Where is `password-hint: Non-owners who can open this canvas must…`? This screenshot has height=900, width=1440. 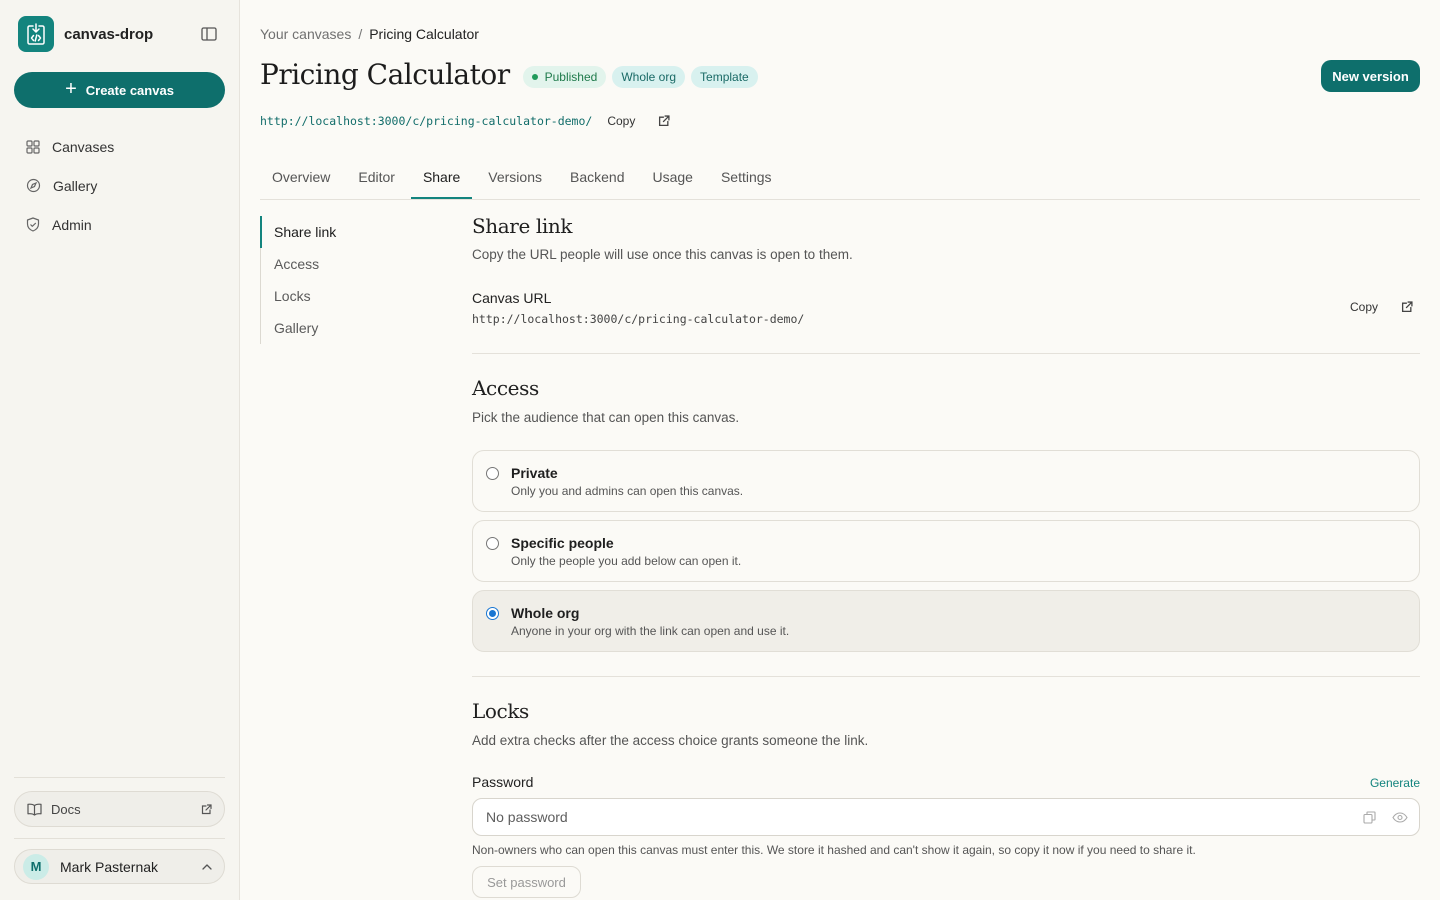
password-hint: Non-owners who can open this canvas must… is located at coordinates (834, 850).